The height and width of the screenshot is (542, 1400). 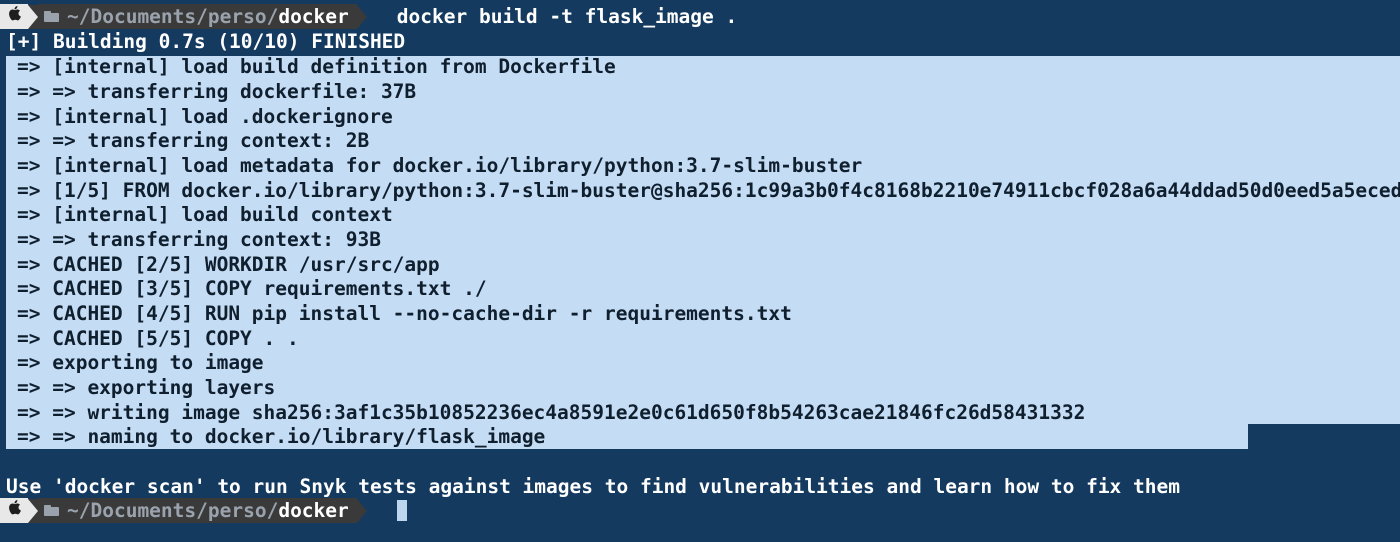 What do you see at coordinates (205, 116) in the screenshot?
I see `output-line: => [internal] load .dockerignore` at bounding box center [205, 116].